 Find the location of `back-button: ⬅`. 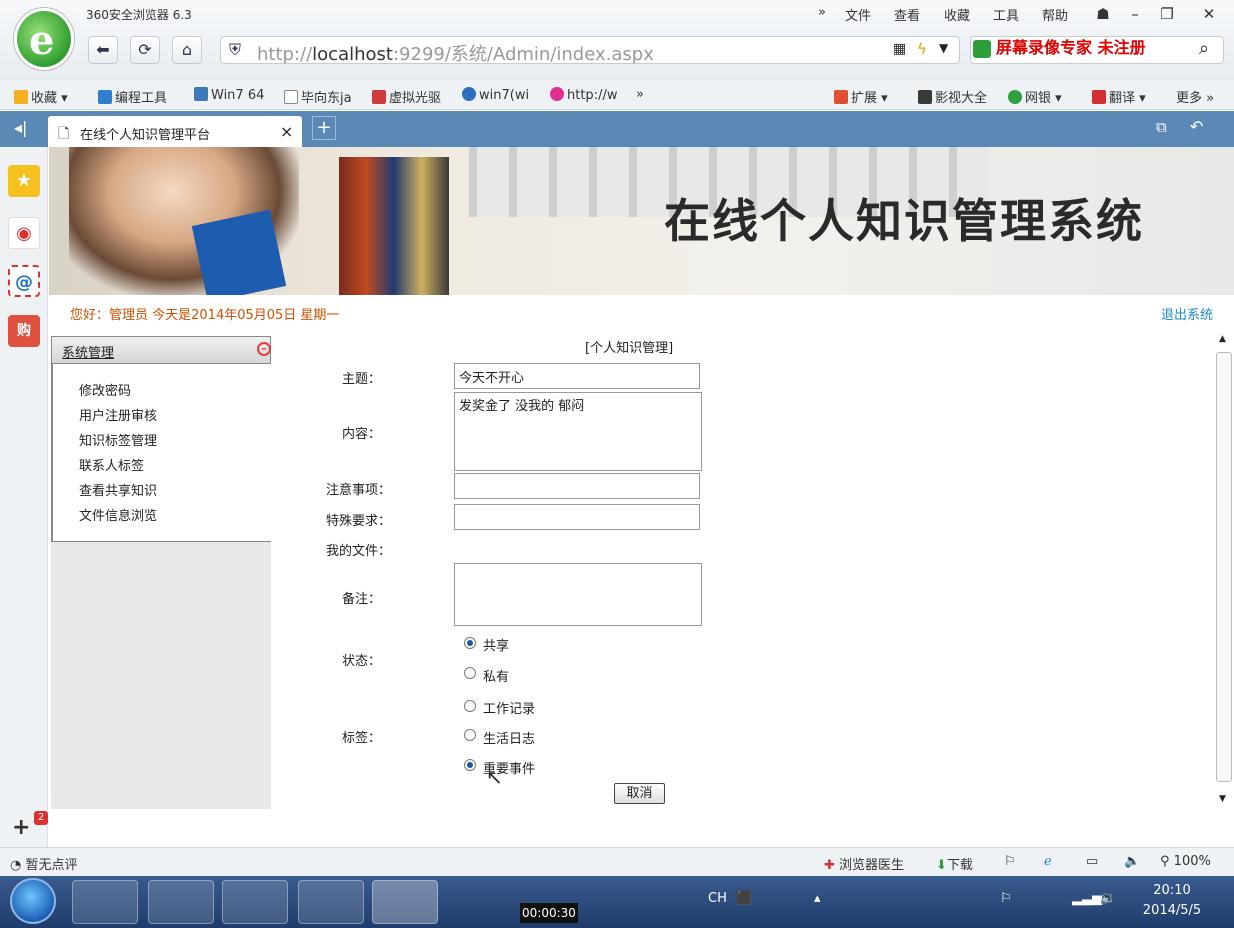

back-button: ⬅ is located at coordinates (103, 50).